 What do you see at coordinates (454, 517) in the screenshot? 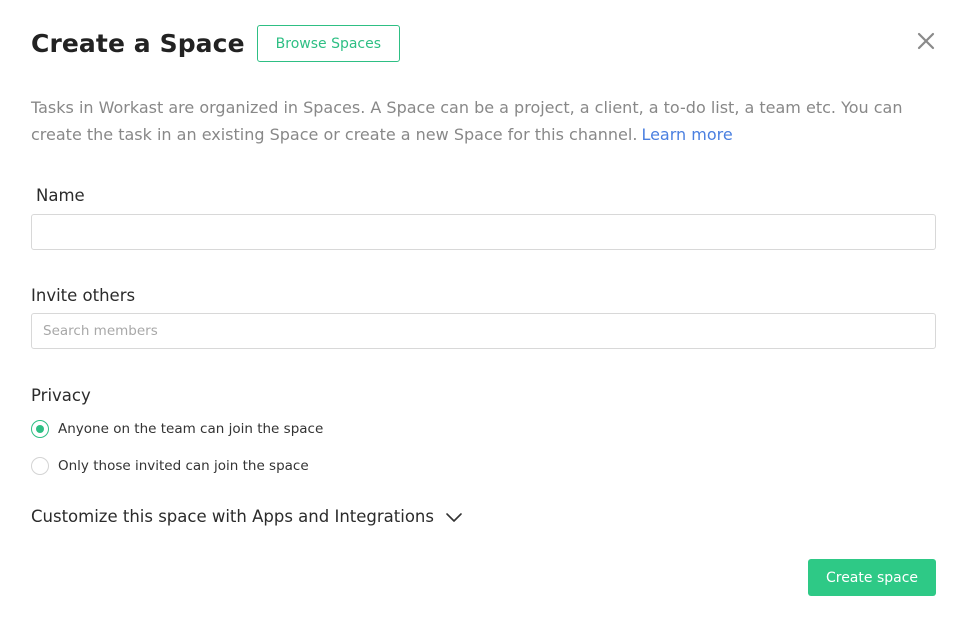
I see `chevron-down-icon` at bounding box center [454, 517].